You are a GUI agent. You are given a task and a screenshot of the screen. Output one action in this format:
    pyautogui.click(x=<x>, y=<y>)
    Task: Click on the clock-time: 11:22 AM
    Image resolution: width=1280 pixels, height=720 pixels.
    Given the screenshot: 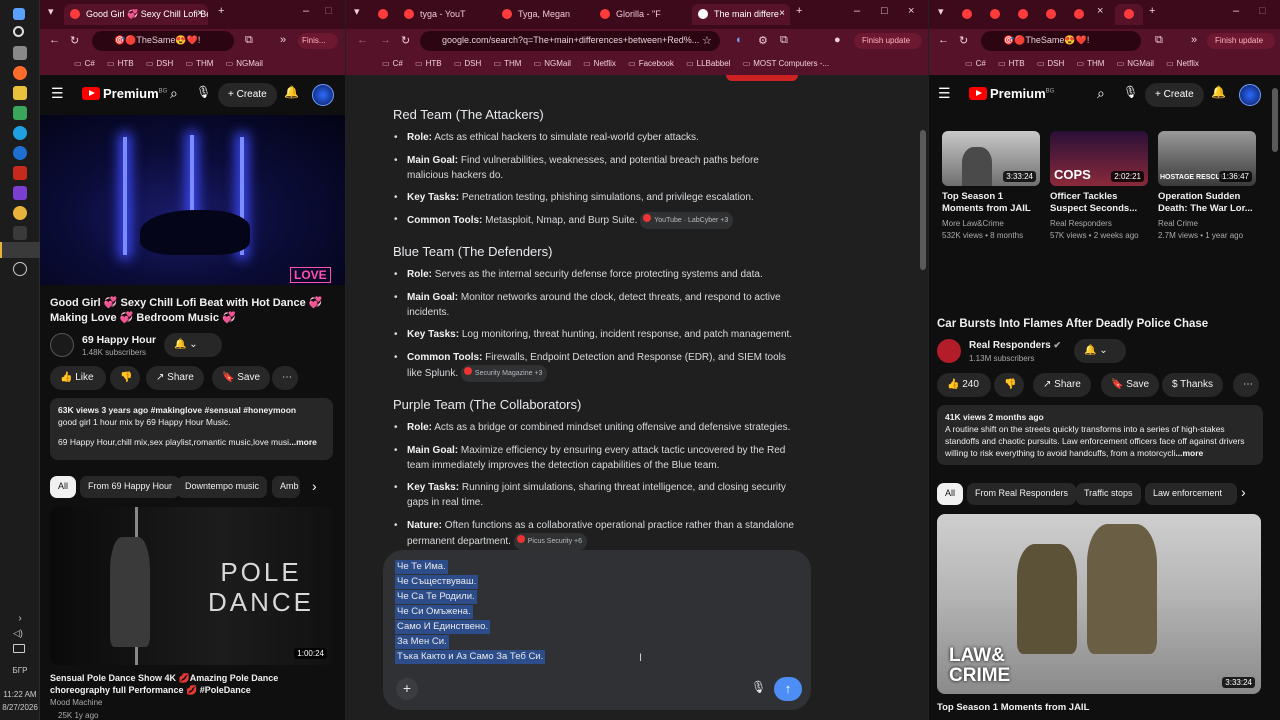 What is the action you would take?
    pyautogui.click(x=20, y=694)
    